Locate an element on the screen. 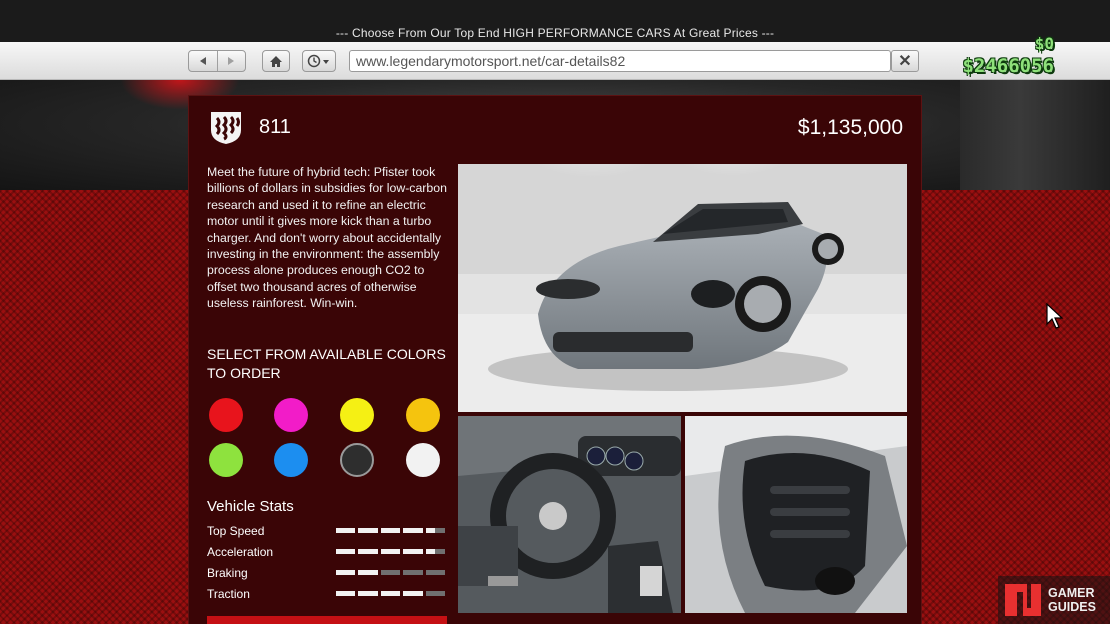 The width and height of the screenshot is (1110, 624). nav-button-group is located at coordinates (217, 61).